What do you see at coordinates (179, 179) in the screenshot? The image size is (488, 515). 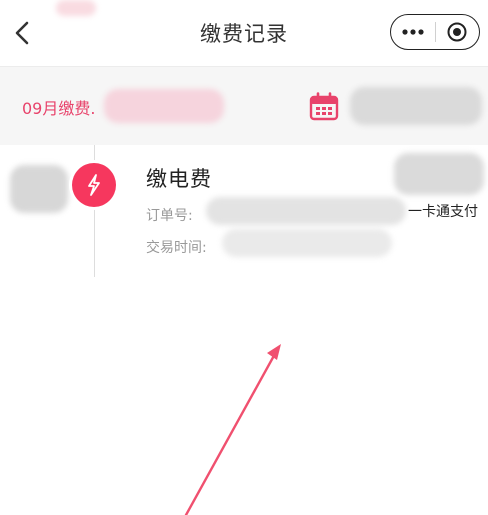 I see `record-title: 缴电费` at bounding box center [179, 179].